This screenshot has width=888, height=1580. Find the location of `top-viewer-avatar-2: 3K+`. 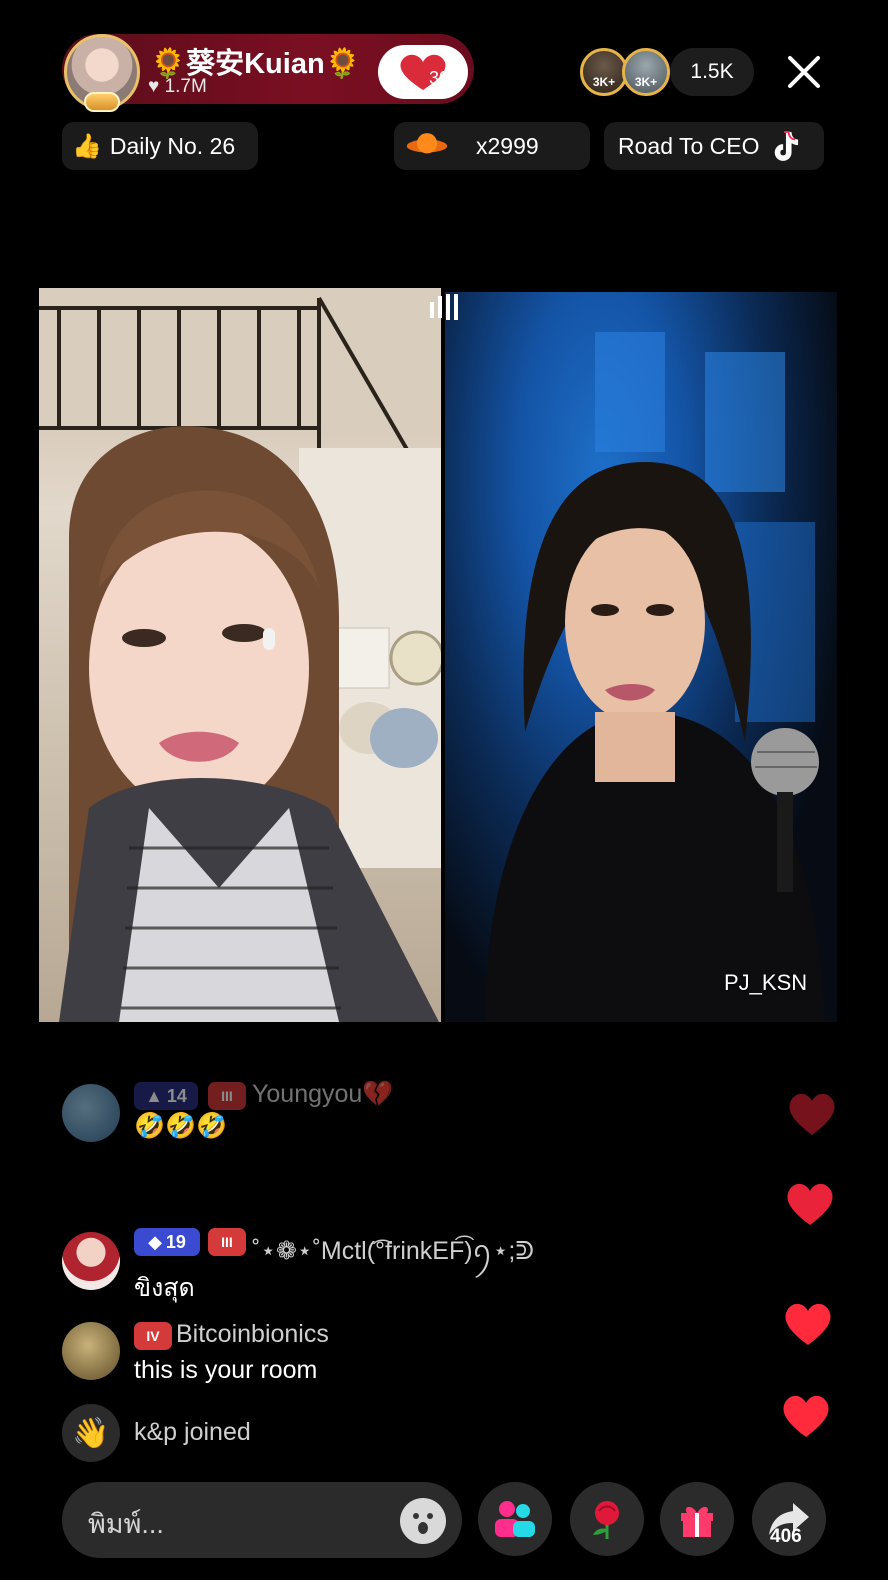

top-viewer-avatar-2: 3K+ is located at coordinates (646, 72).